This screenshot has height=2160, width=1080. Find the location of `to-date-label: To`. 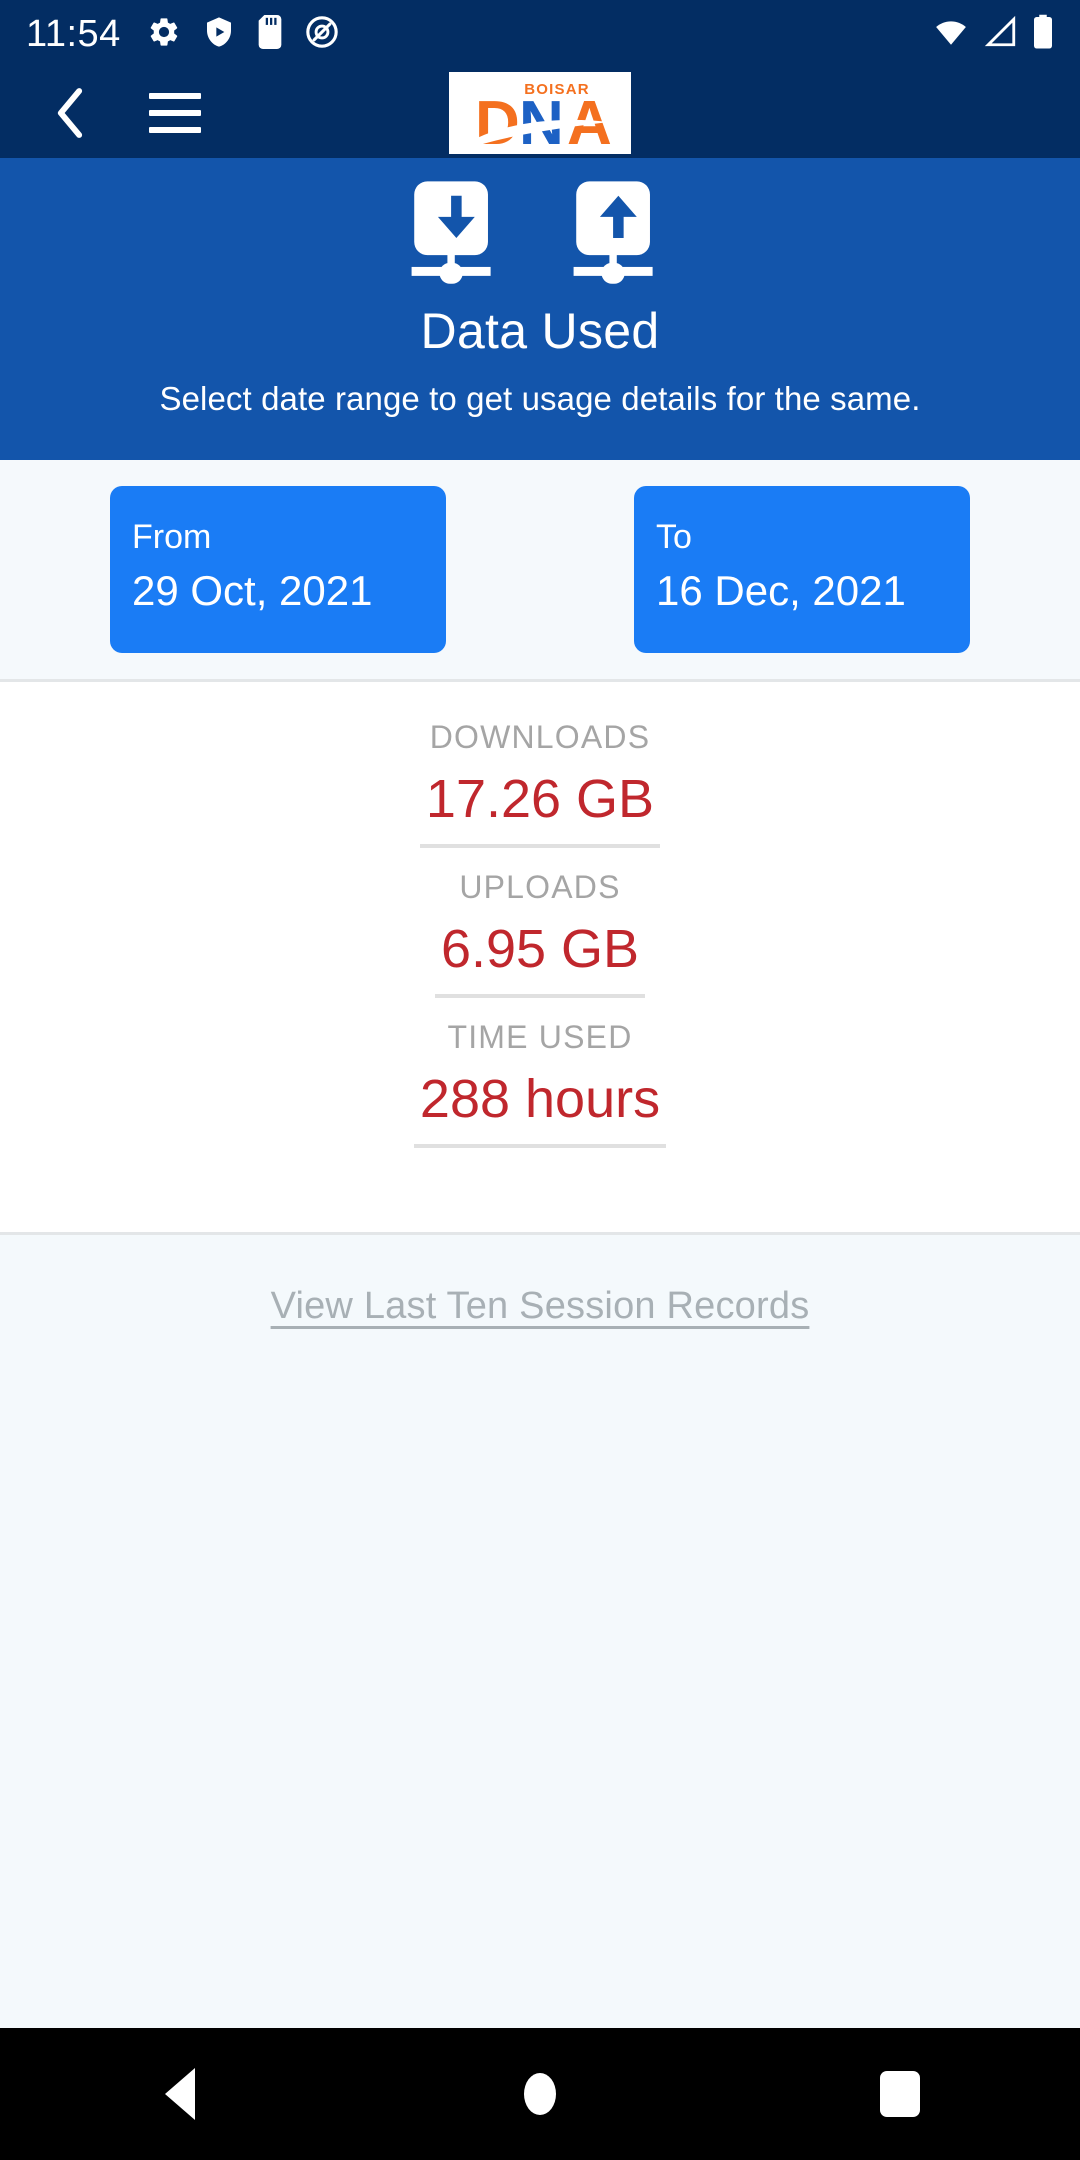

to-date-label: To is located at coordinates (674, 537).